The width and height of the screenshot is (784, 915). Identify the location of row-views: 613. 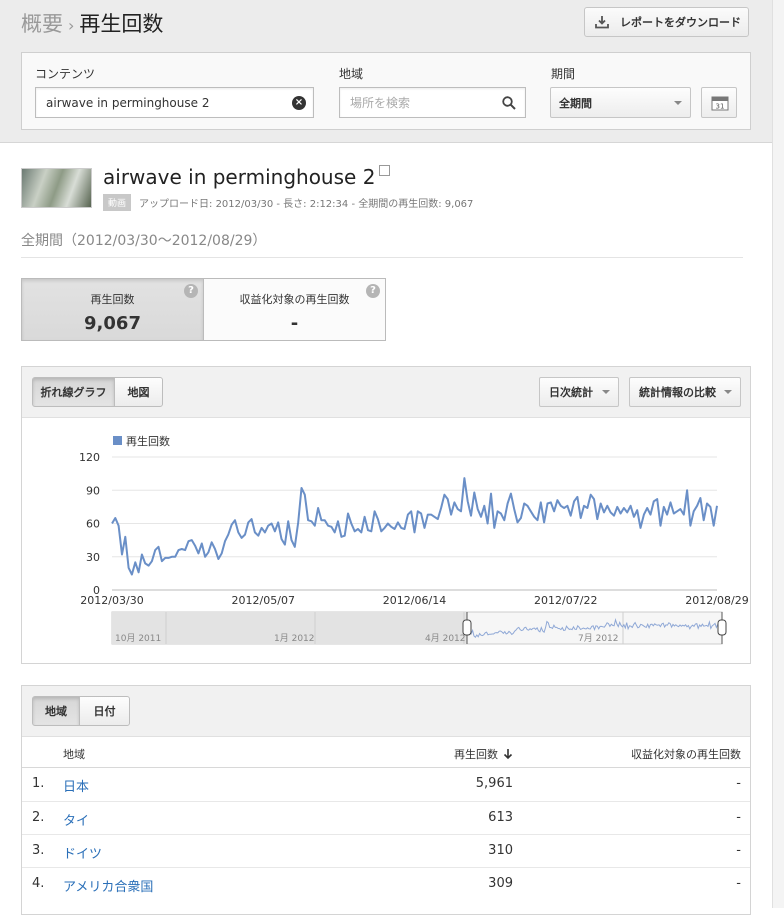
(500, 817).